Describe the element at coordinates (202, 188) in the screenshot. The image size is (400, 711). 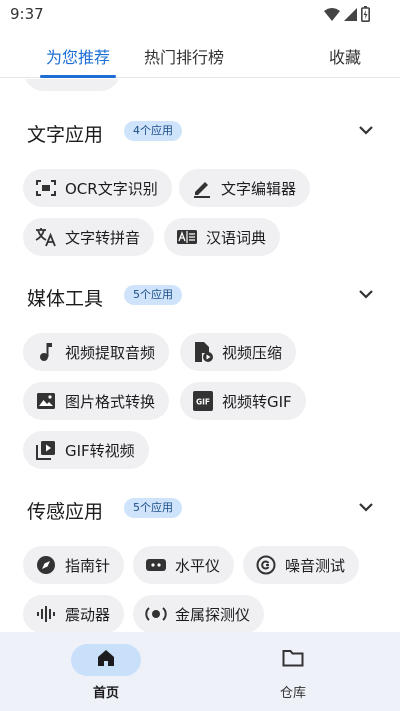
I see `pen-icon` at that location.